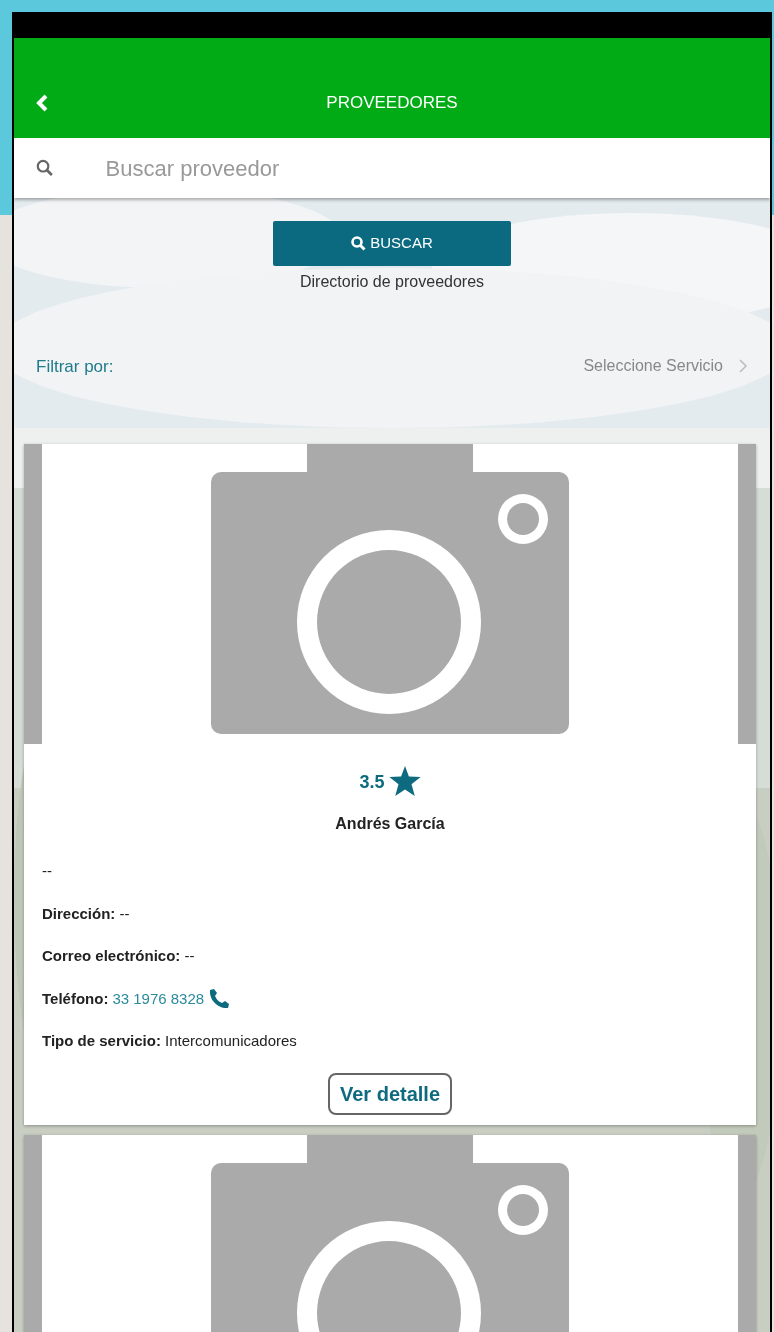 Image resolution: width=774 pixels, height=1332 pixels. What do you see at coordinates (392, 168) in the screenshot?
I see `search-field: Buscar proveedor` at bounding box center [392, 168].